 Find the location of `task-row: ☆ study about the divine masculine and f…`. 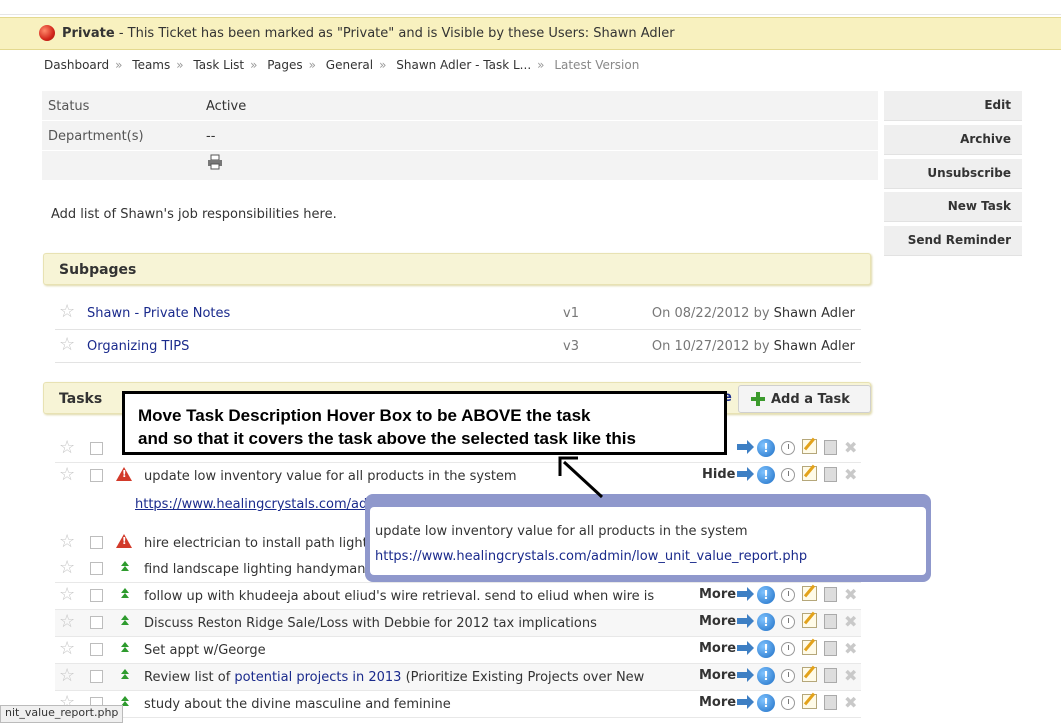

task-row: ☆ study about the divine masculine and f… is located at coordinates (458, 704).